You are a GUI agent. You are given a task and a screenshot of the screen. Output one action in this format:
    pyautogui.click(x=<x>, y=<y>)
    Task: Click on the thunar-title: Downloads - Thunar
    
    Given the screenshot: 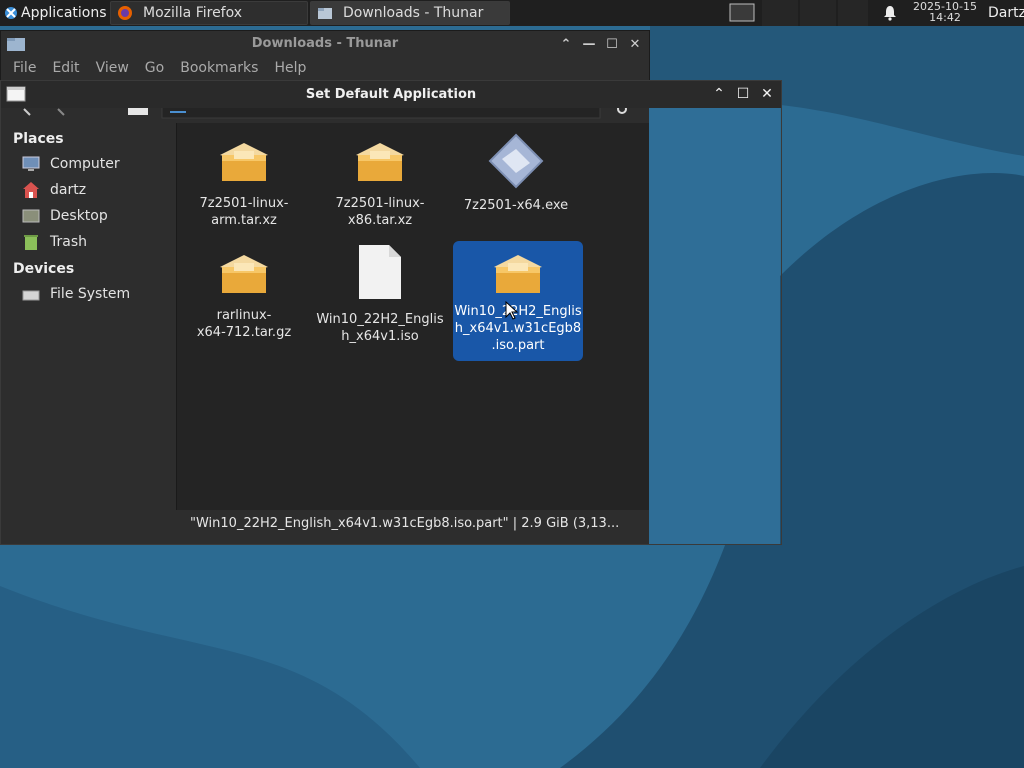 What is the action you would take?
    pyautogui.click(x=325, y=43)
    